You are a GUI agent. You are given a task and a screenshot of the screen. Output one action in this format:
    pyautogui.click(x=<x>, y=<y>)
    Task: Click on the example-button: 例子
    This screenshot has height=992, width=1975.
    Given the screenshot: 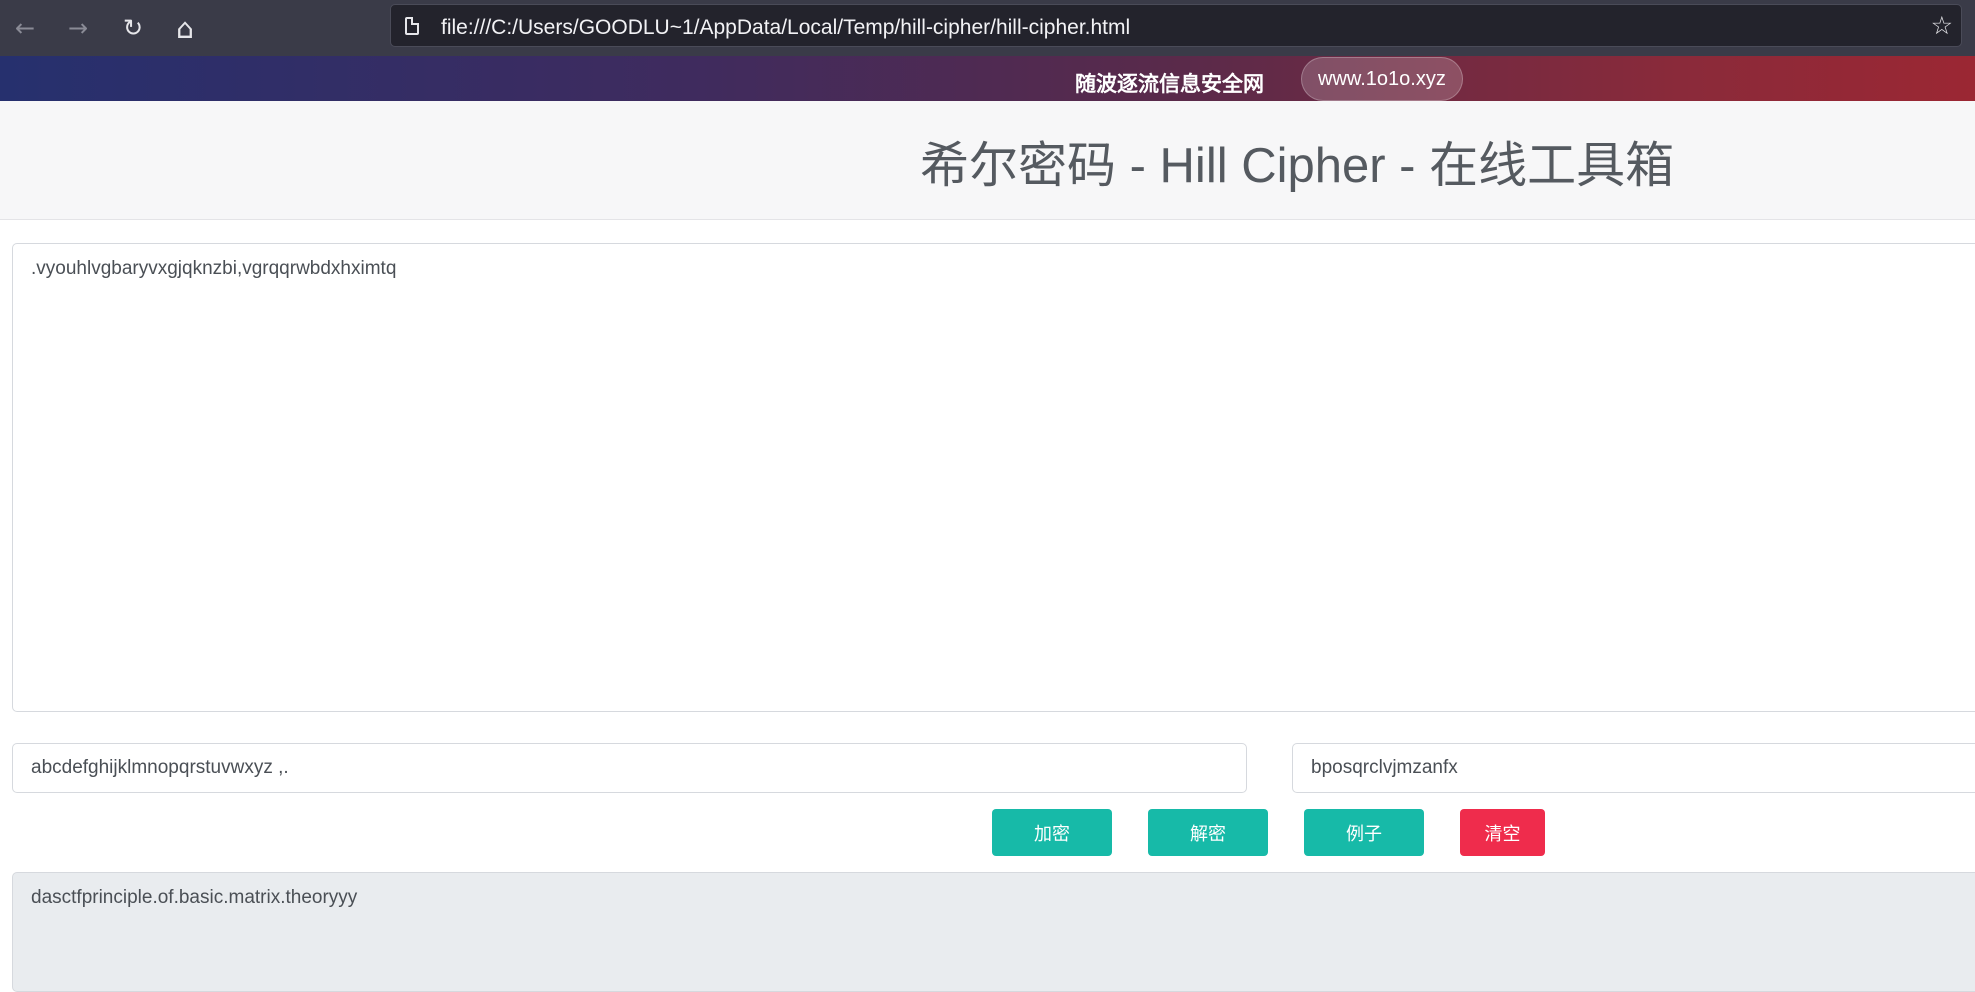 What is the action you would take?
    pyautogui.click(x=1364, y=832)
    